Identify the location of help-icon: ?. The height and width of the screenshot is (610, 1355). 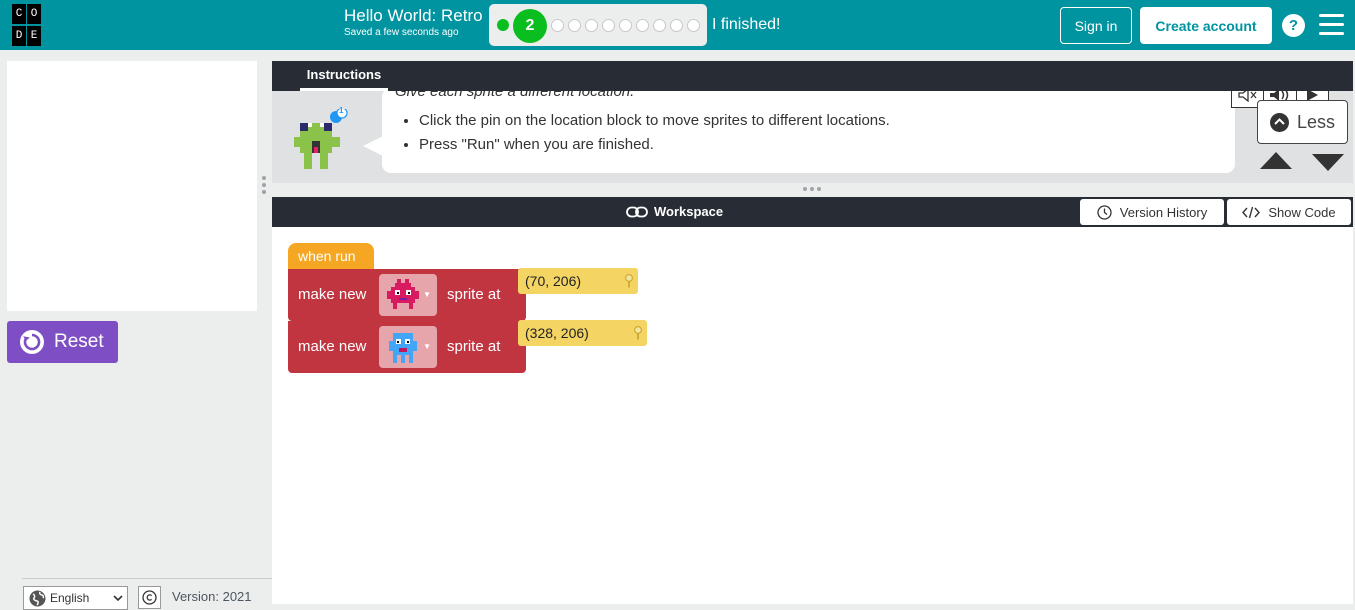
(1293, 25).